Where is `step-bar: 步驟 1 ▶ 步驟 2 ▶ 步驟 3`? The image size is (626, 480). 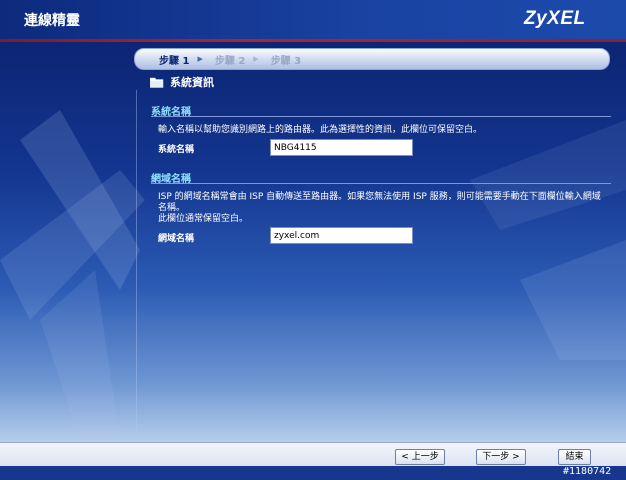 step-bar: 步驟 1 ▶ 步驟 2 ▶ 步驟 3 is located at coordinates (372, 59).